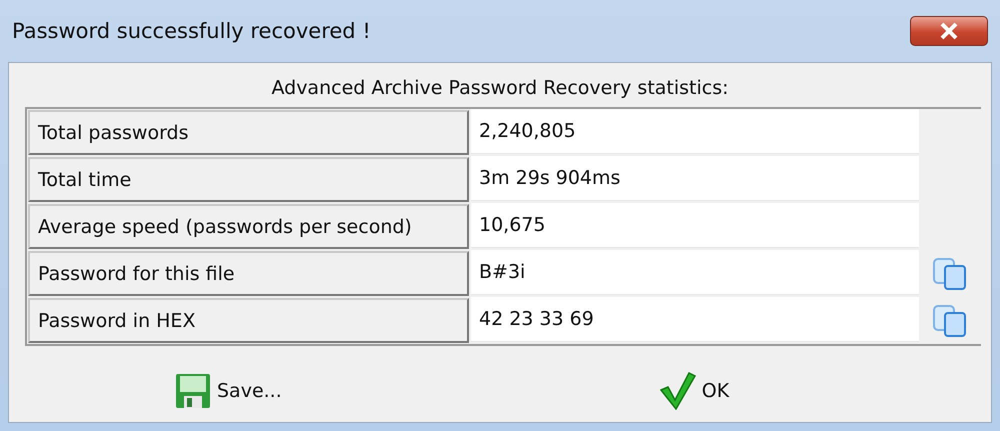 The image size is (1000, 431). What do you see at coordinates (695, 319) in the screenshot?
I see `stat-value: 42 23 33 69` at bounding box center [695, 319].